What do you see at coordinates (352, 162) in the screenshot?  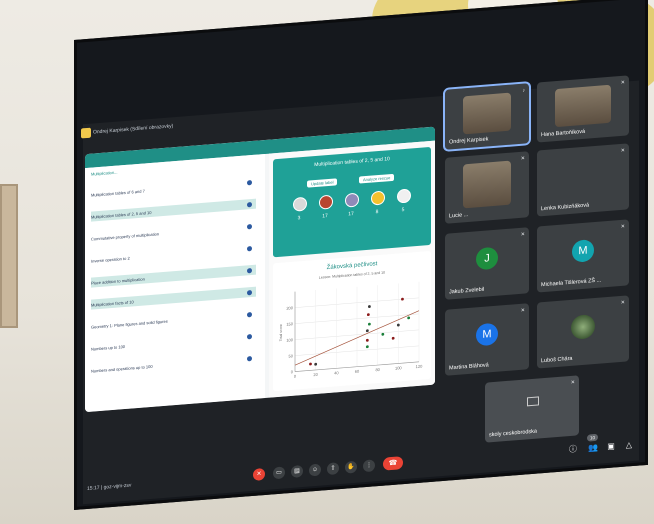 I see `lesson-card-title: Multiplication tables of 2, 5 and 10` at bounding box center [352, 162].